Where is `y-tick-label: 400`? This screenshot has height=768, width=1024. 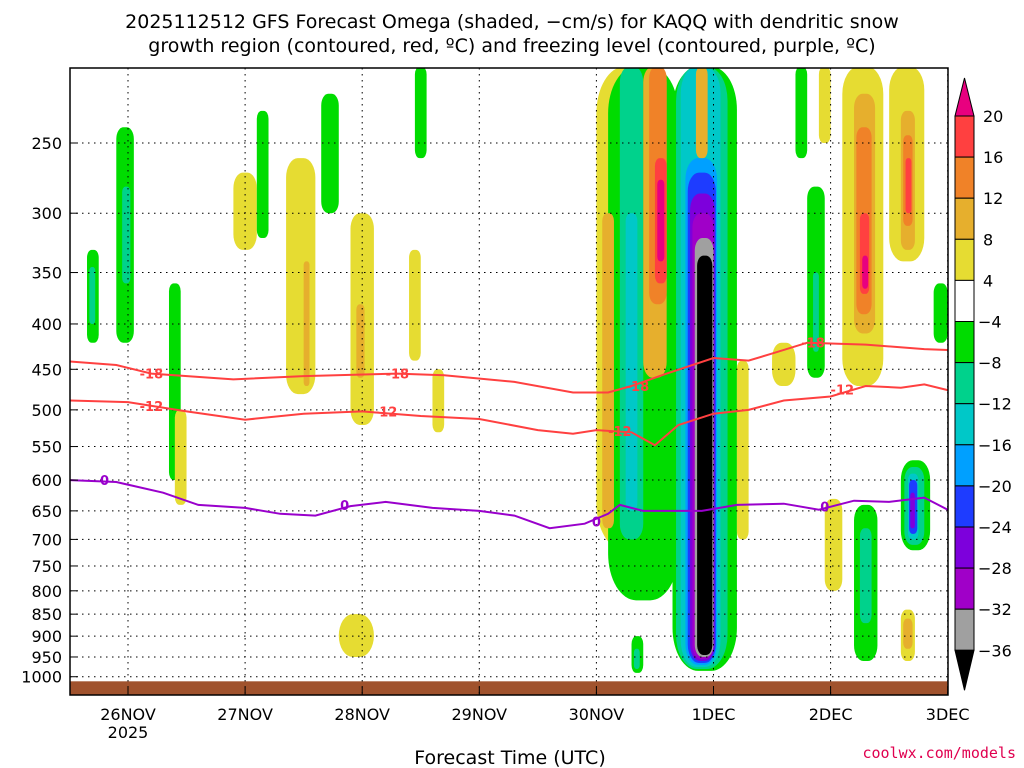
y-tick-label: 400 is located at coordinates (46, 324).